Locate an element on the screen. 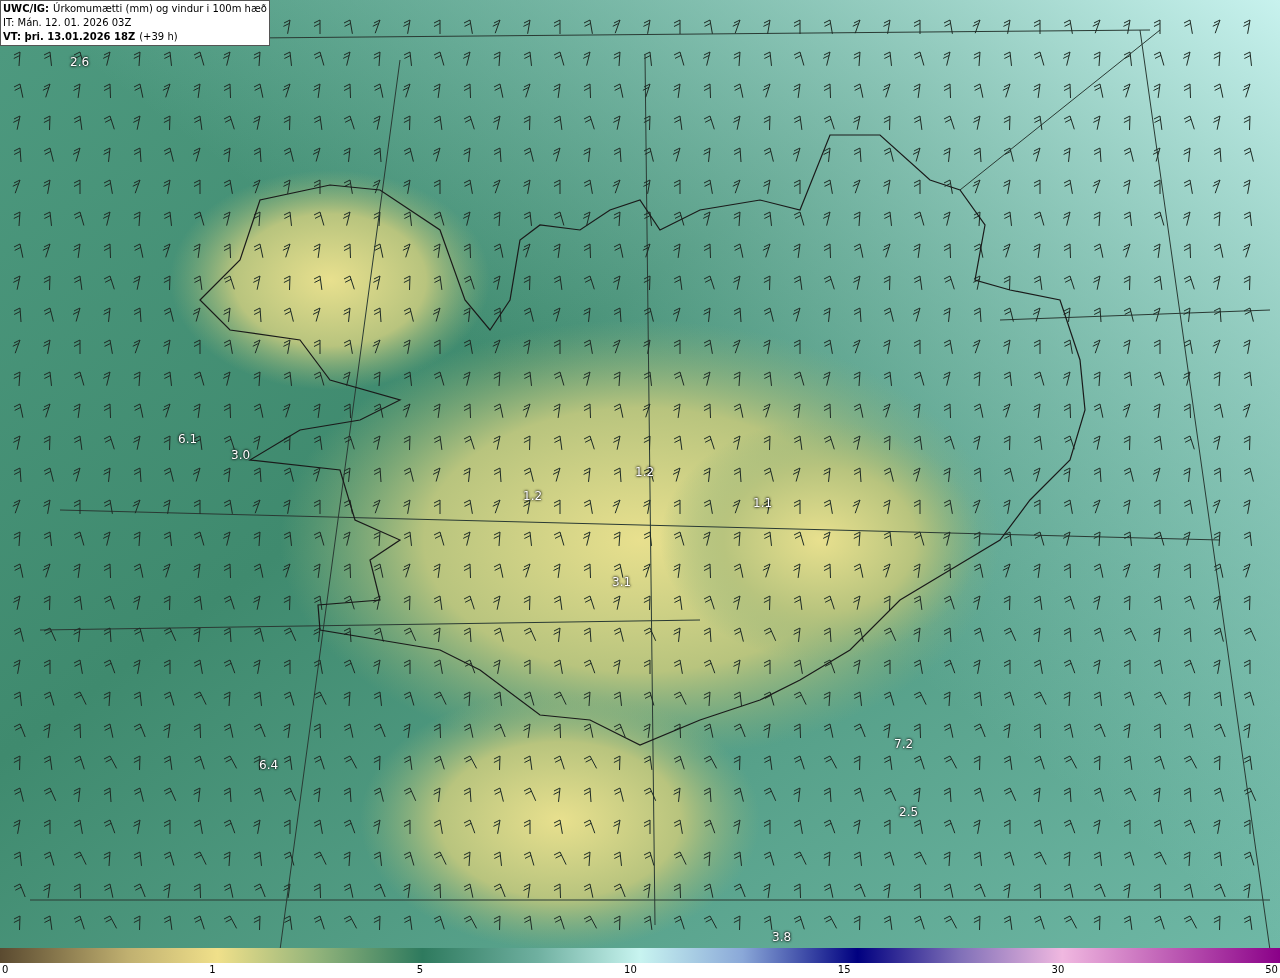 The width and height of the screenshot is (1280, 978). scale-tick-label: 50 is located at coordinates (1271, 970).